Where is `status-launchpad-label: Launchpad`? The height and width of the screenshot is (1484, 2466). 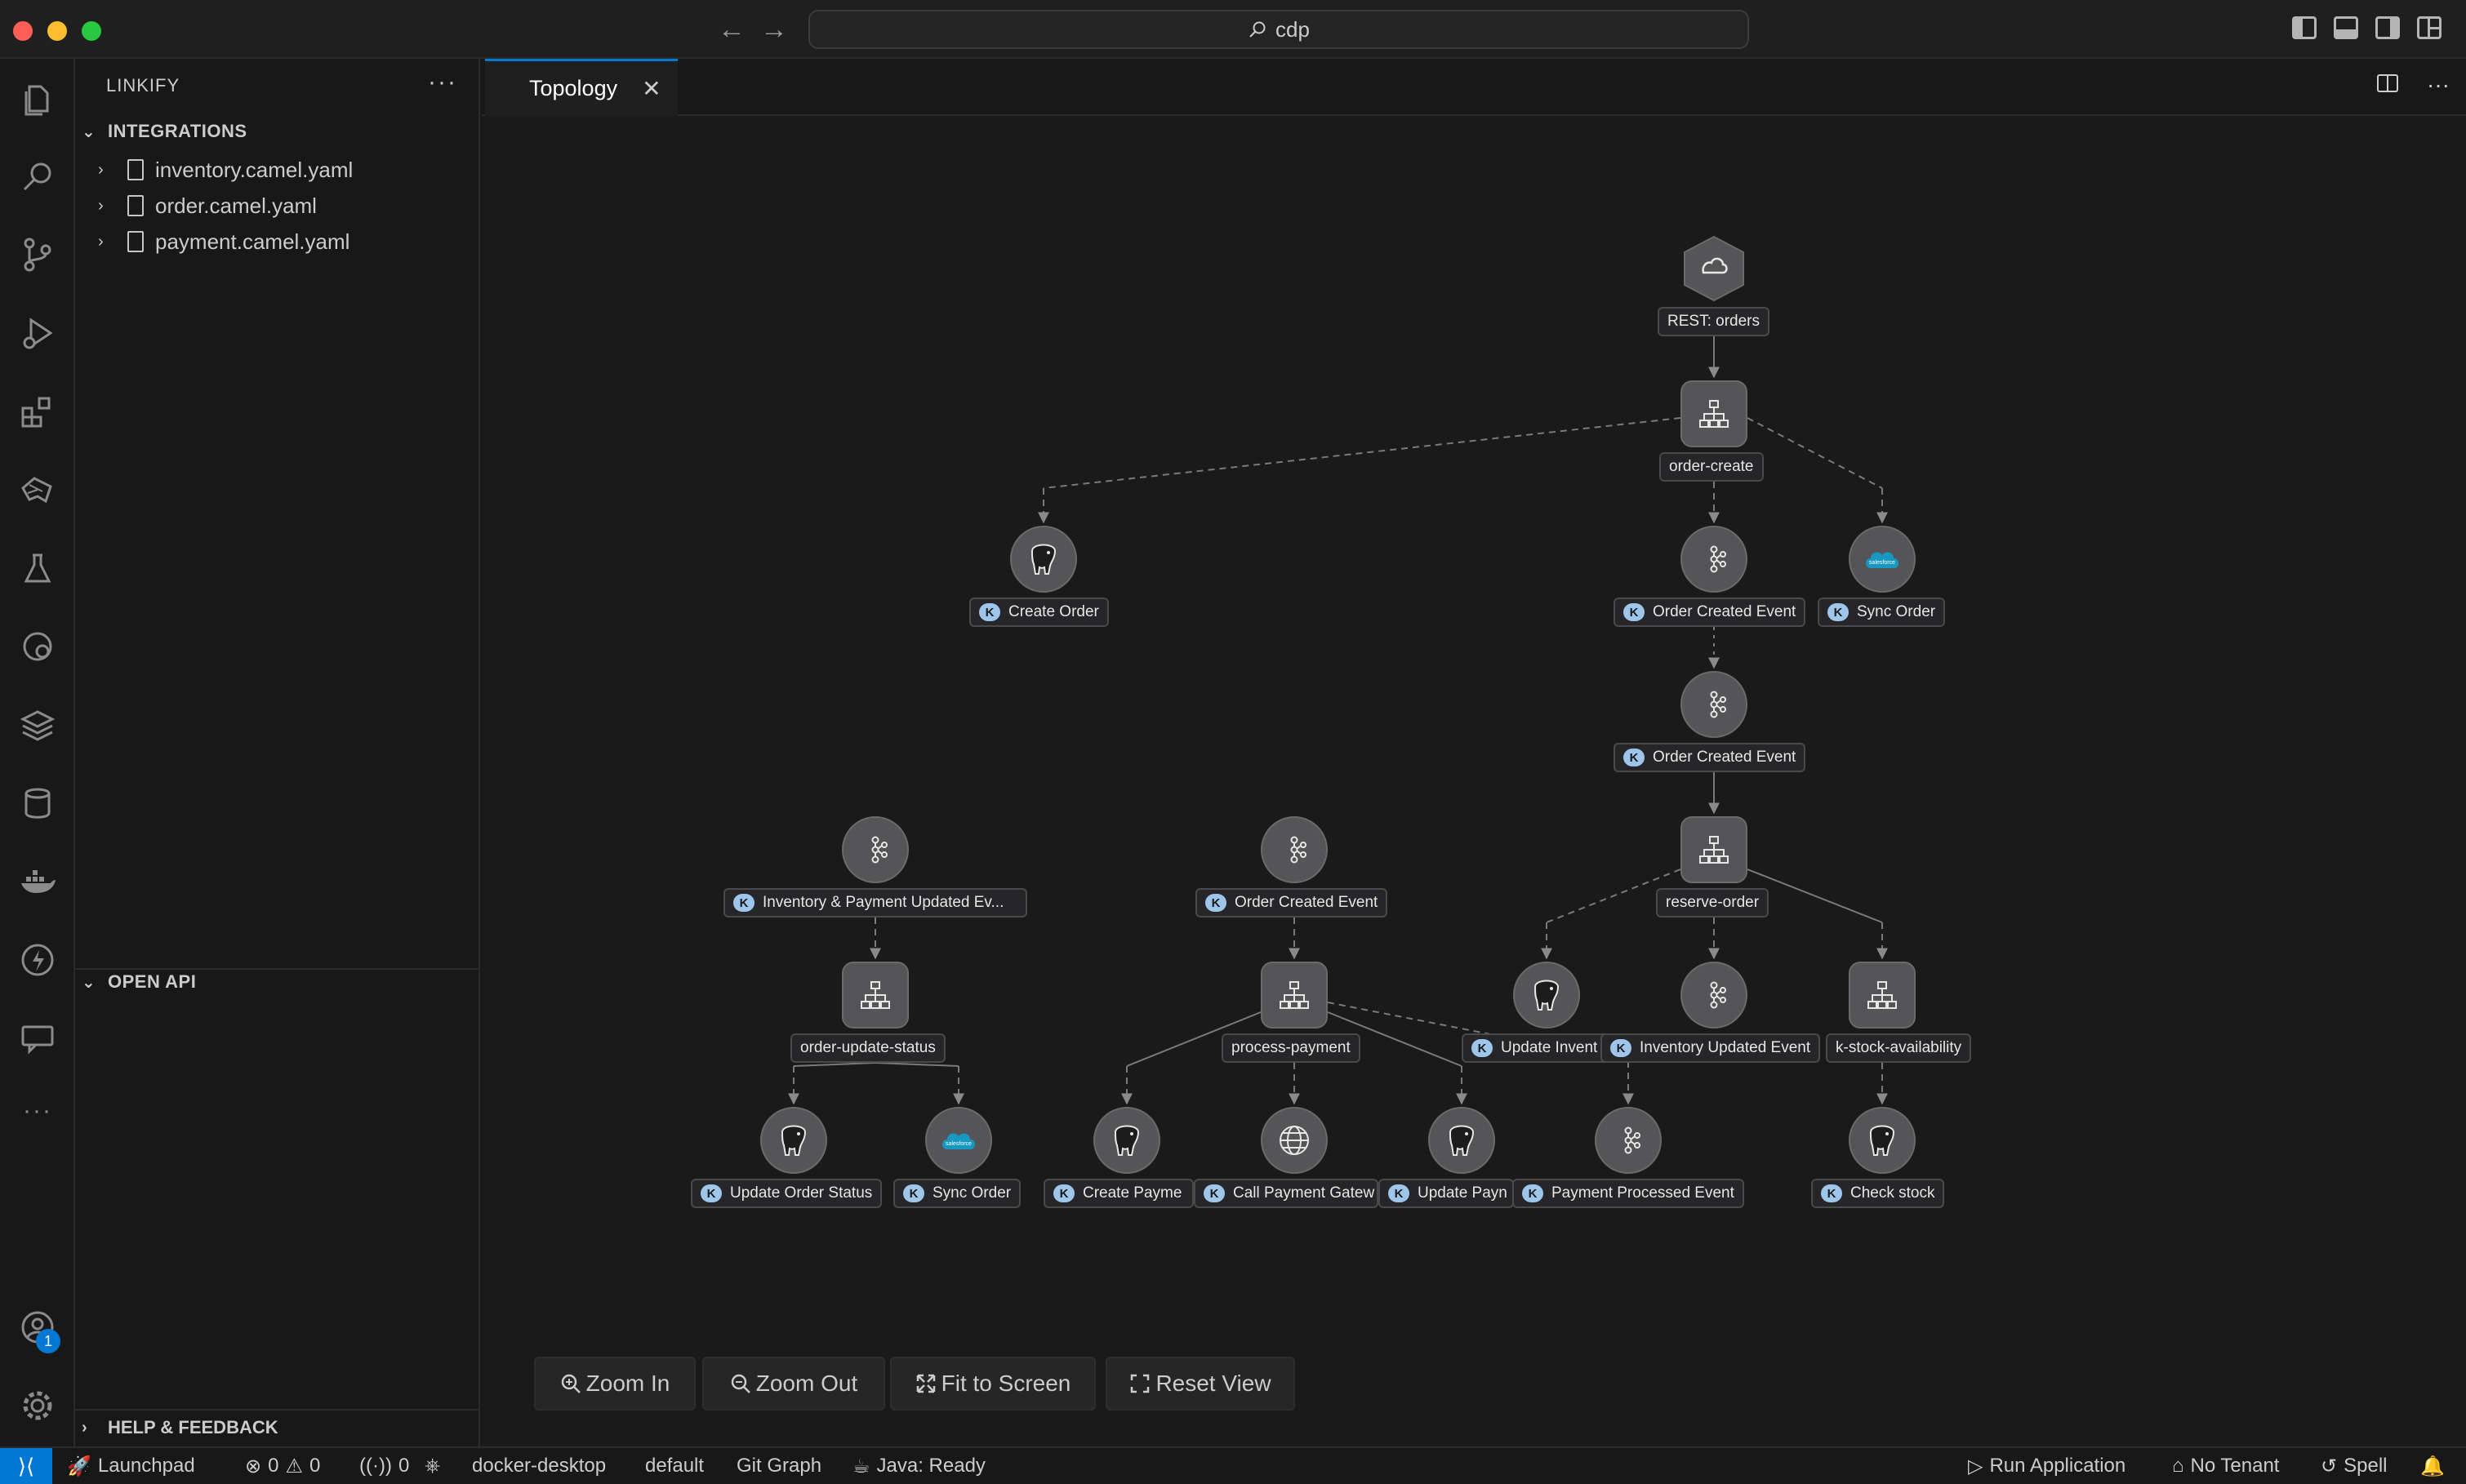
status-launchpad-label: Launchpad is located at coordinates (146, 1466).